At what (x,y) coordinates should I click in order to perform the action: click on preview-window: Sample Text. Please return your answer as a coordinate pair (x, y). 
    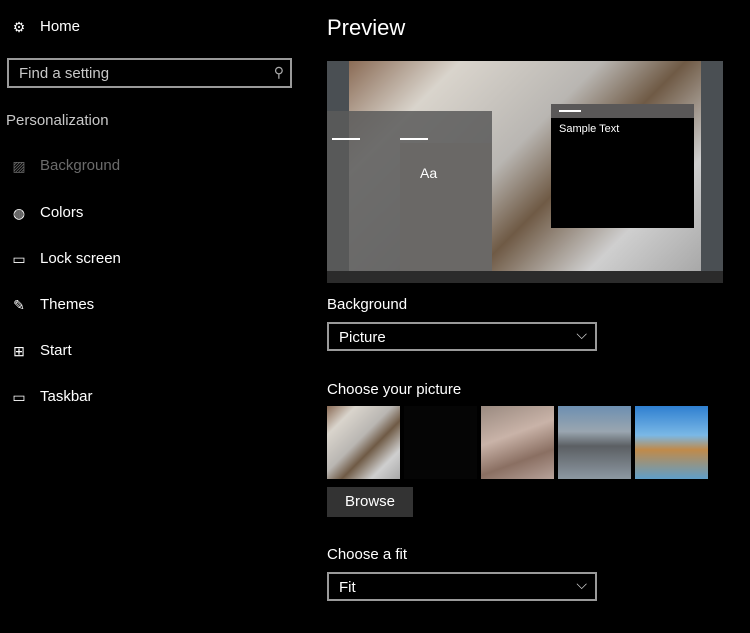
    Looking at the image, I should click on (622, 166).